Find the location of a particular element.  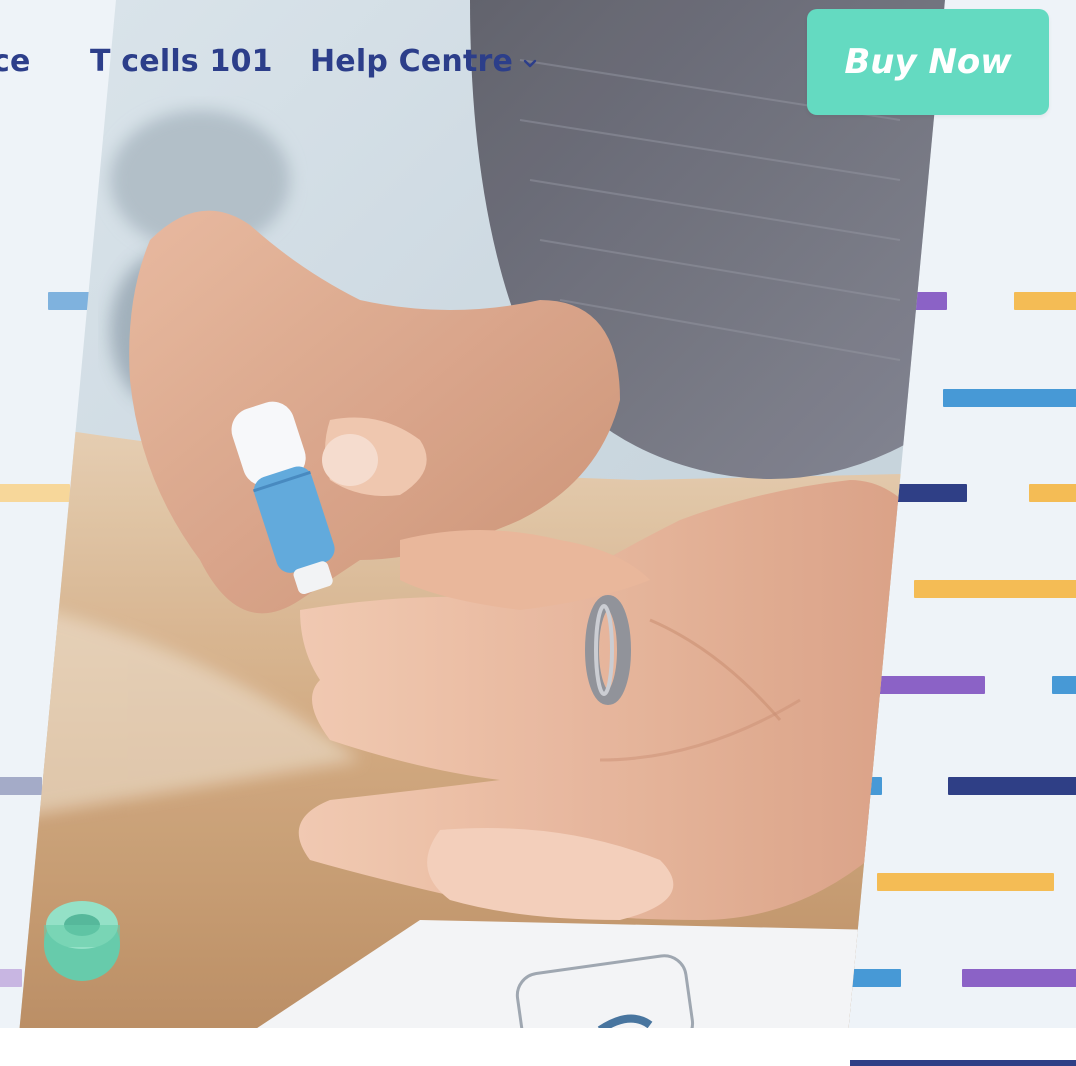

nav-item-partial: ce is located at coordinates (15, 61).